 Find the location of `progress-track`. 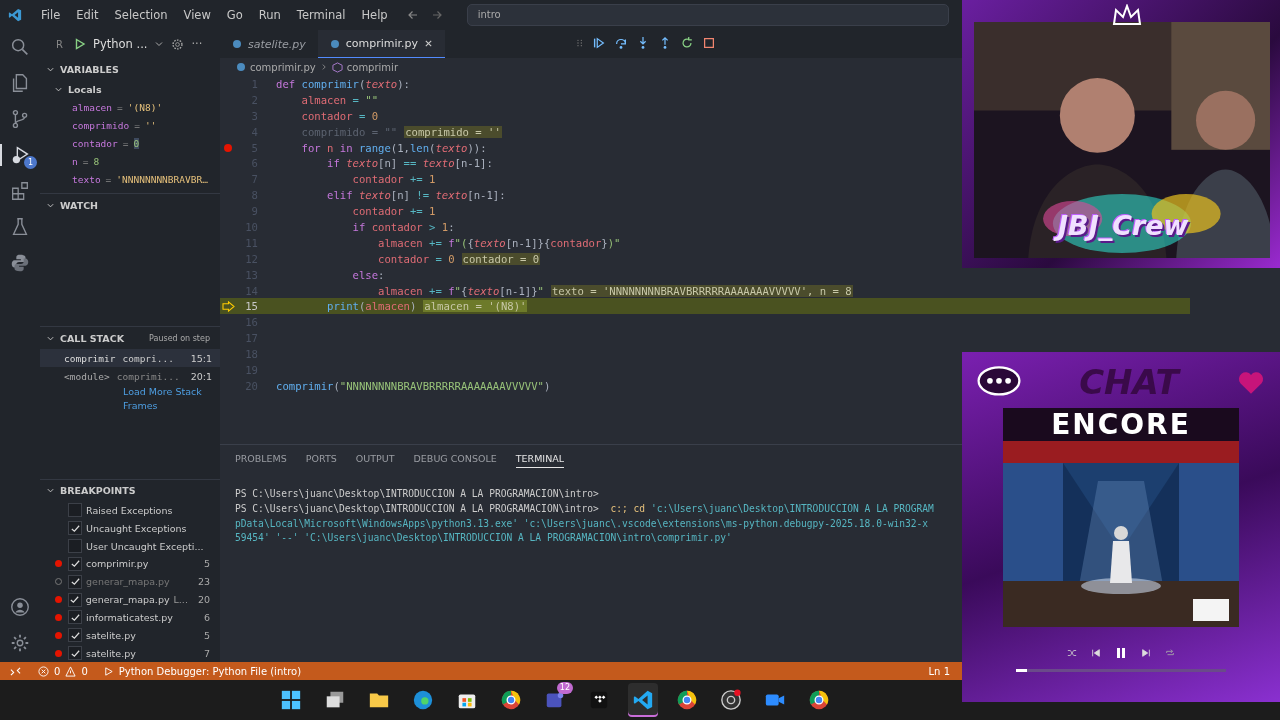

progress-track is located at coordinates (1121, 670).